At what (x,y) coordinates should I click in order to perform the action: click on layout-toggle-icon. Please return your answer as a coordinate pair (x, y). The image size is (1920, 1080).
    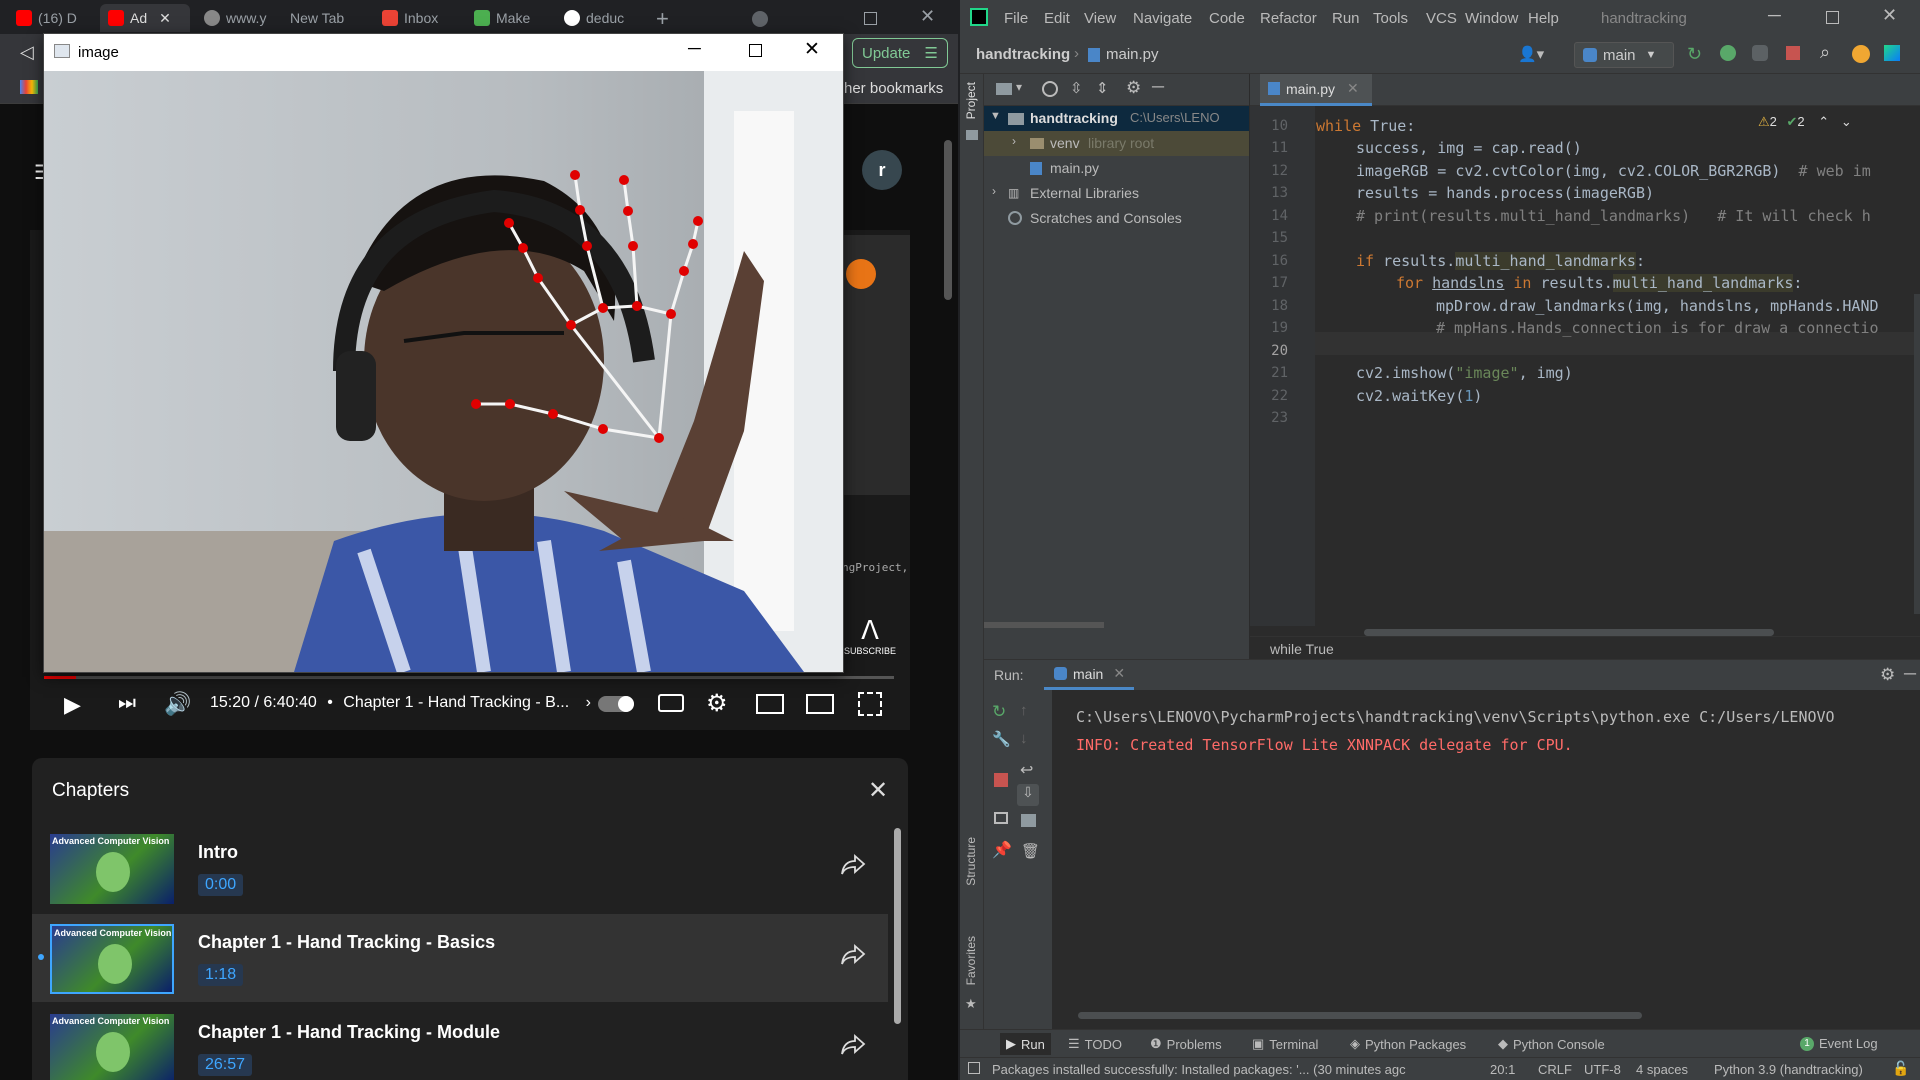
    Looking at the image, I should click on (974, 1068).